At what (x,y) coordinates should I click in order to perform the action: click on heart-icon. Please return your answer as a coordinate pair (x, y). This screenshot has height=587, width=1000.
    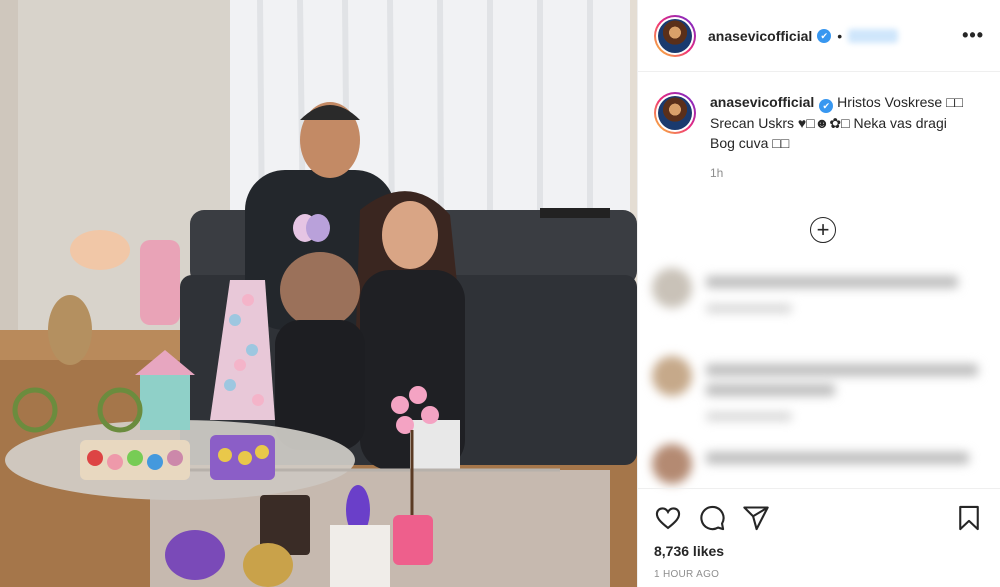
    Looking at the image, I should click on (668, 518).